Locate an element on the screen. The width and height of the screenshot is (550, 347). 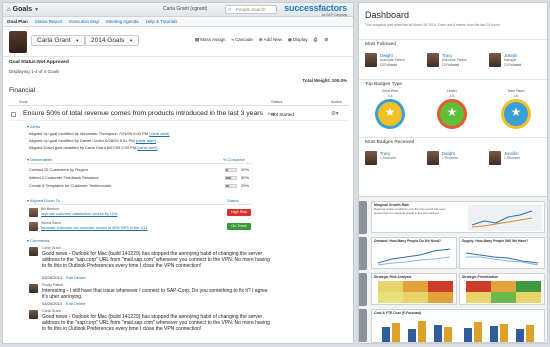
priority-heatmap is located at coordinates (503, 292).